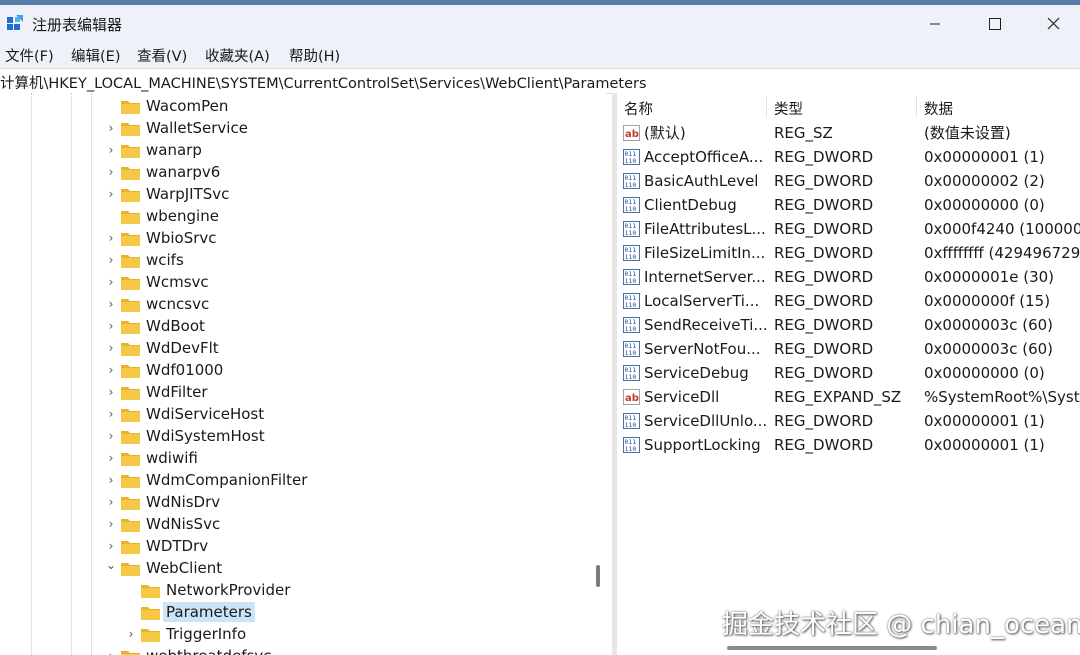 This screenshot has width=1080, height=655. Describe the element at coordinates (598, 576) in the screenshot. I see `tree-scroll-thumb` at that location.